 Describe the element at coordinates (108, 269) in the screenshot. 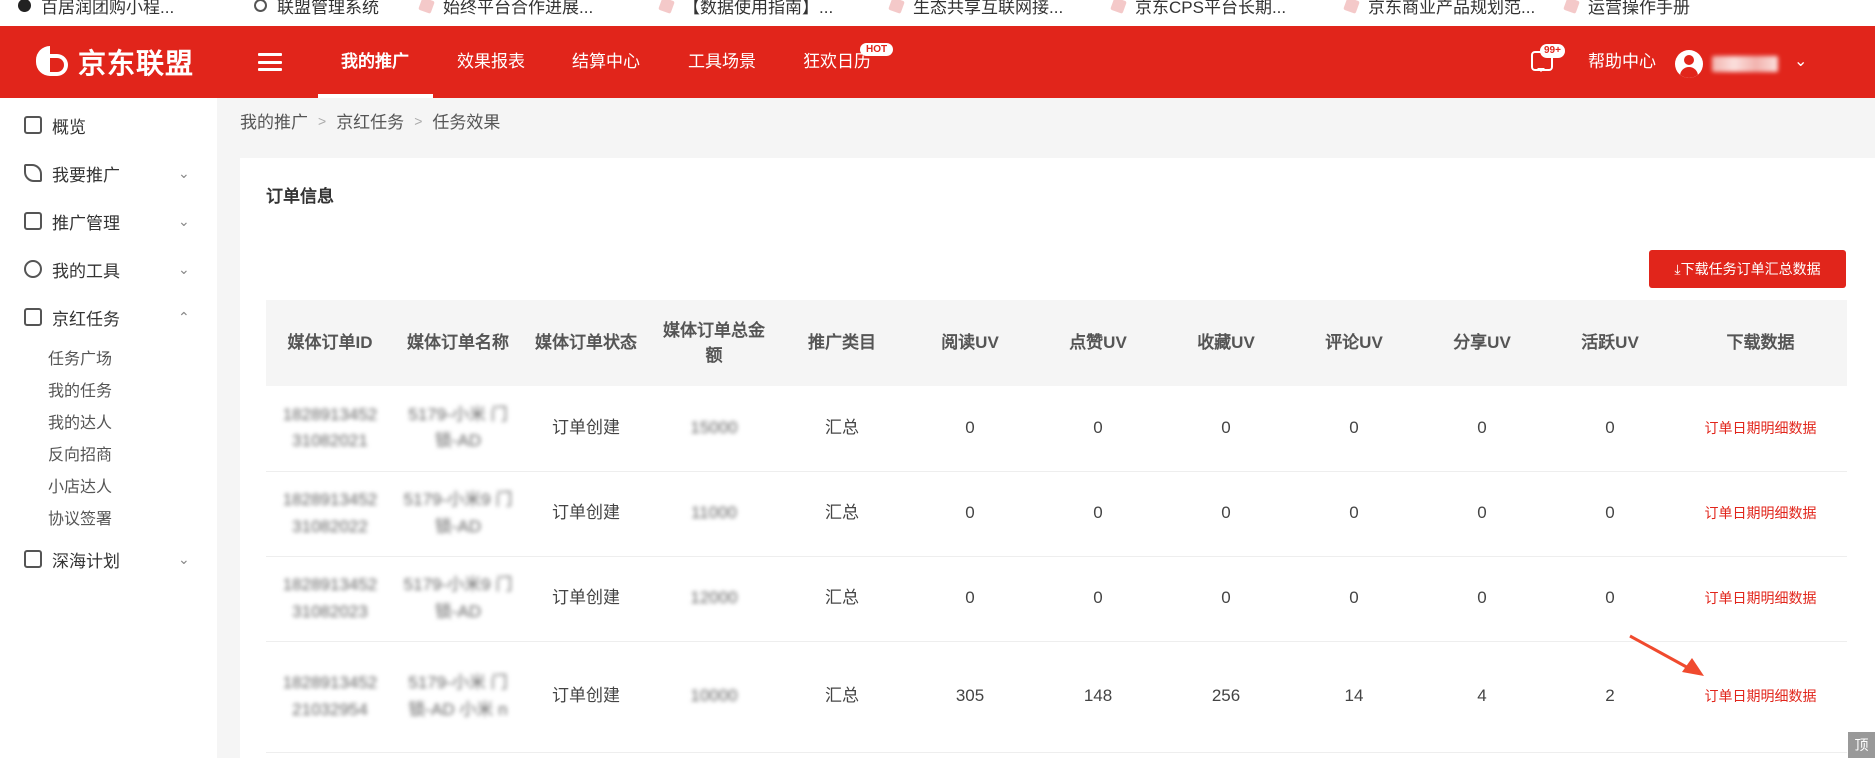

I see `sidebar-item-tools: 我的工具 ⌄` at that location.